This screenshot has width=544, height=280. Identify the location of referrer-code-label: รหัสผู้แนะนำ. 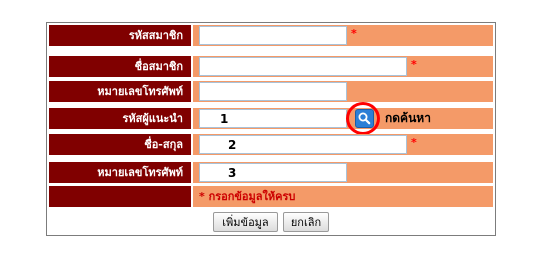
(120, 118).